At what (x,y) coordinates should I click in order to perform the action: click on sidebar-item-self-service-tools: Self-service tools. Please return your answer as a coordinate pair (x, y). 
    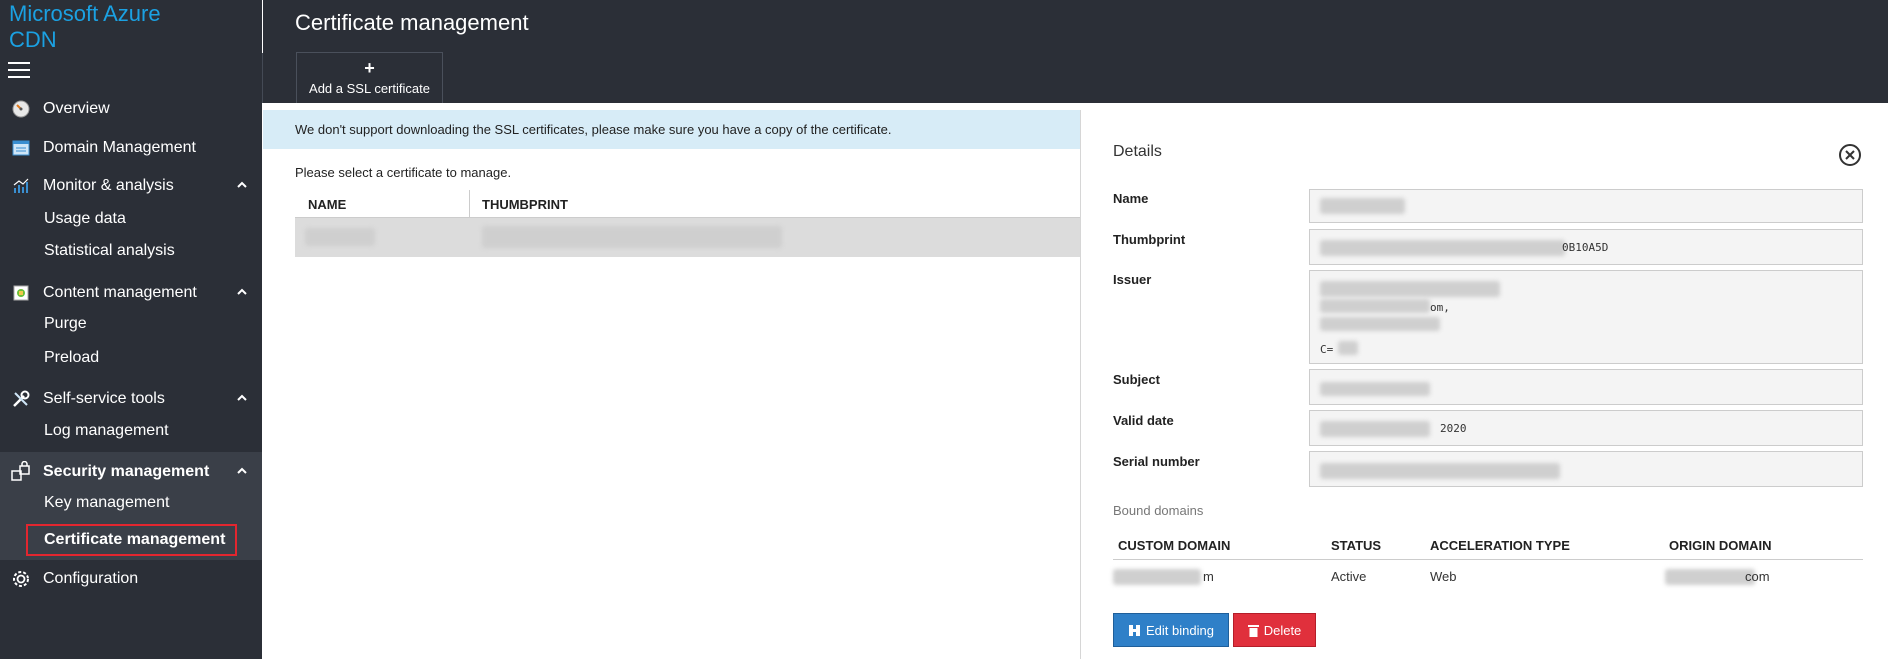
    Looking at the image, I should click on (131, 399).